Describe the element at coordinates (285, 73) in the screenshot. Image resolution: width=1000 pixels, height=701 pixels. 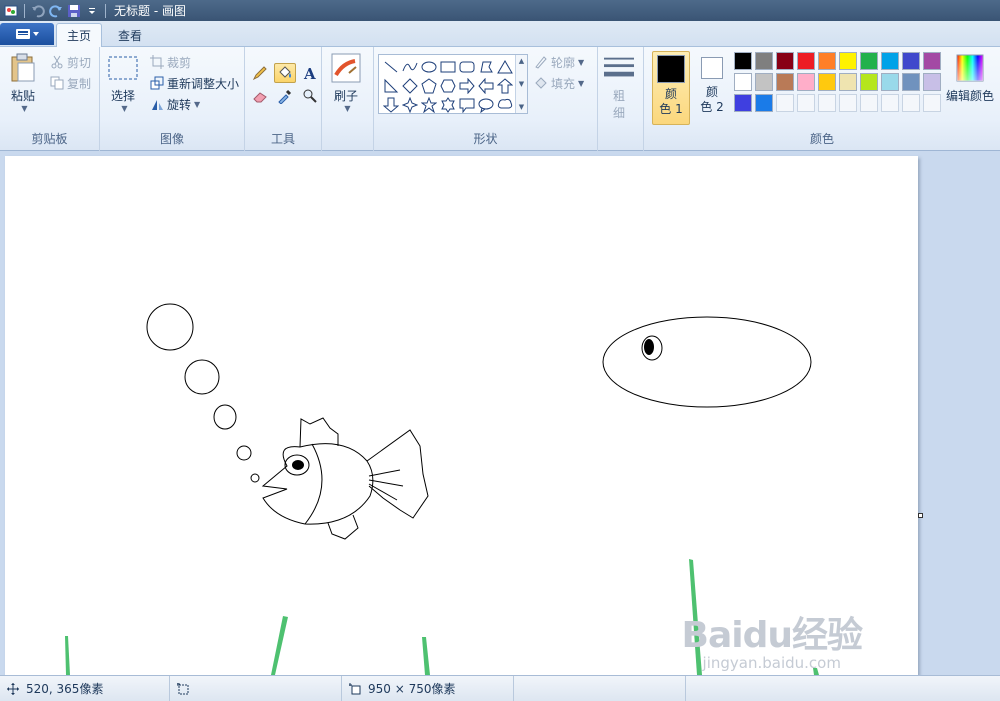
I see `fill-bucket-tool` at that location.